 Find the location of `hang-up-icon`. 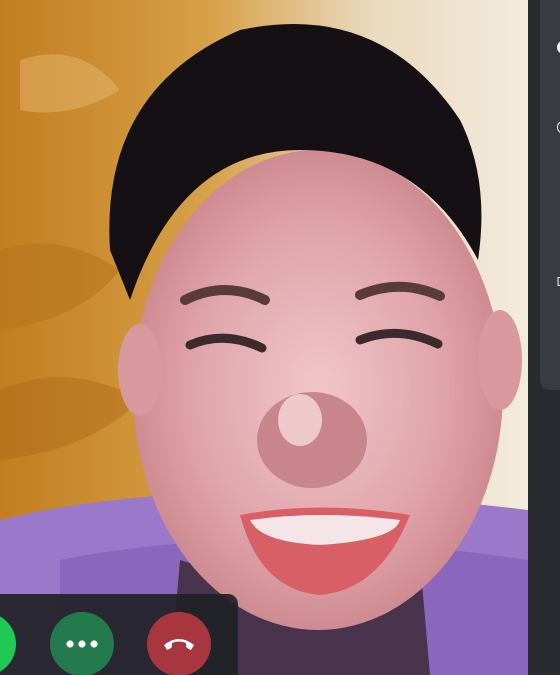

hang-up-icon is located at coordinates (179, 644).